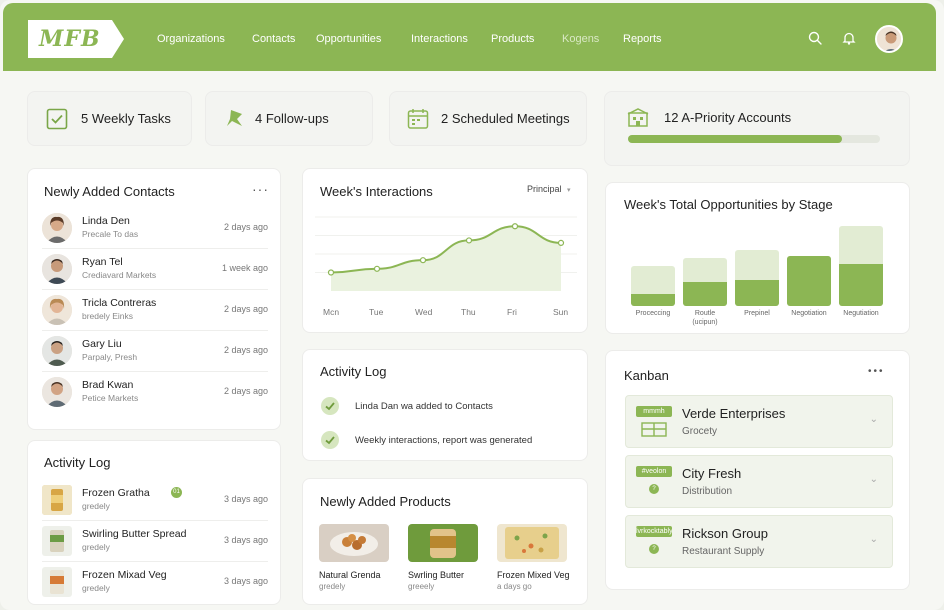  I want to click on checkbox-icon, so click(57, 121).